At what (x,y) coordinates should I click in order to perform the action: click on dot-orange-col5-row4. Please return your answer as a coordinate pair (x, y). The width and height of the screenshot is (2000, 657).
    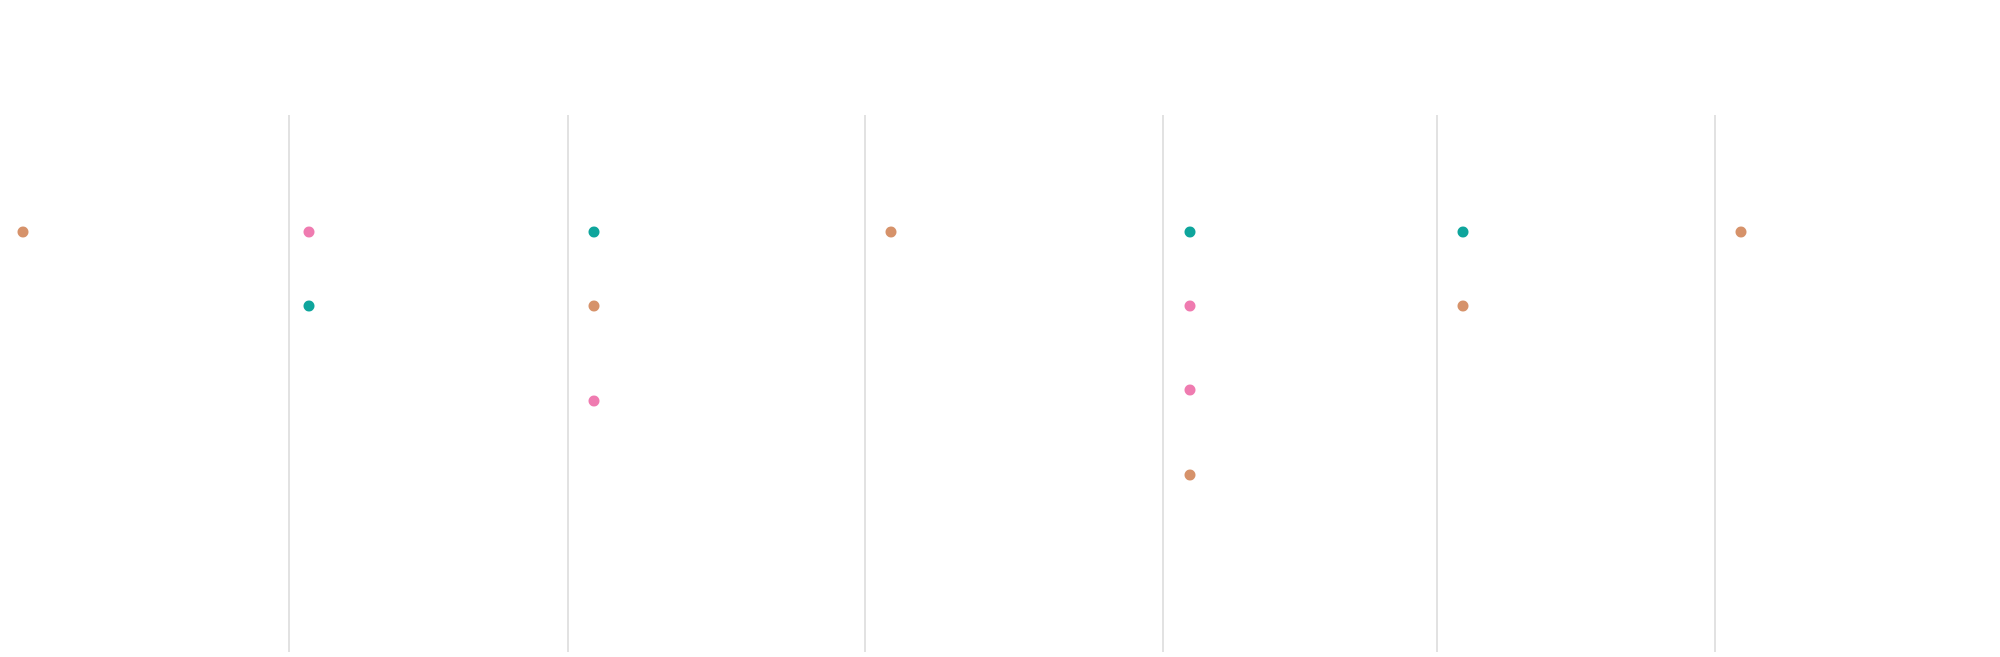
    Looking at the image, I should click on (1190, 475).